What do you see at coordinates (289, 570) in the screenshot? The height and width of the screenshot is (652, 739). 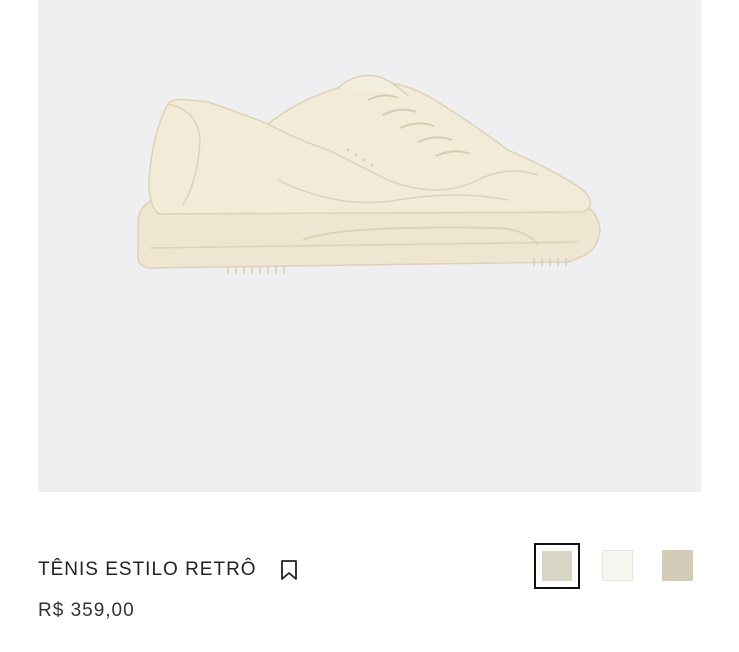 I see `bookmark-icon` at bounding box center [289, 570].